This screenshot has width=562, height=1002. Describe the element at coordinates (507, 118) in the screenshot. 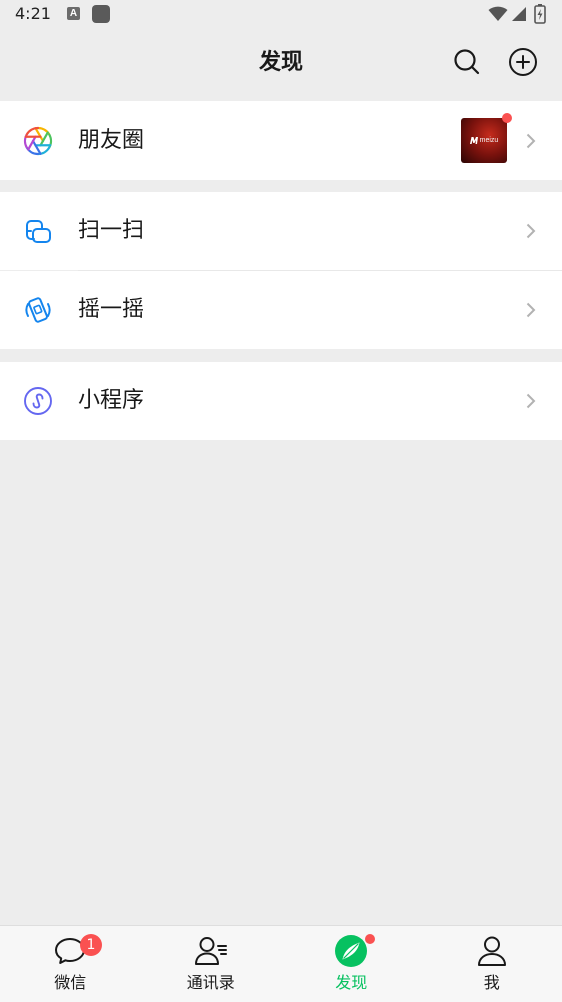

I see `moments-new-dot` at that location.